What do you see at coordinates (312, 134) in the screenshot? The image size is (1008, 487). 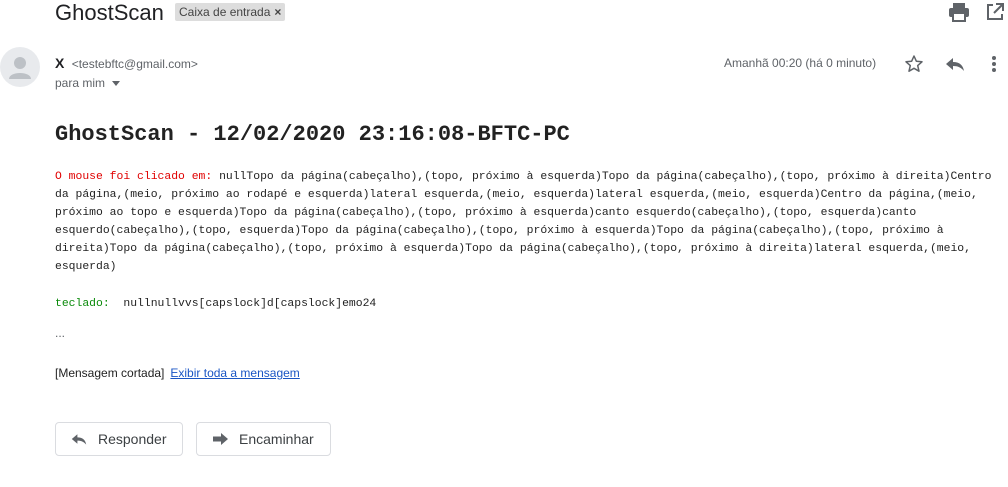 I see `body-title: GhostScan - 12/02/2020 23:16:08-BFTC-PC` at bounding box center [312, 134].